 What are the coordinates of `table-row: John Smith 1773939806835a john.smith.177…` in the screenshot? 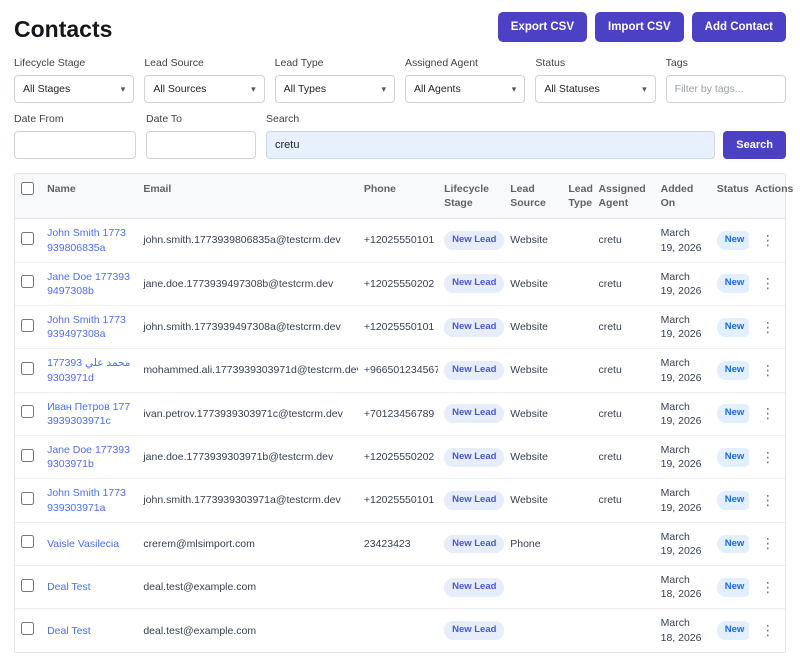 It's located at (400, 240).